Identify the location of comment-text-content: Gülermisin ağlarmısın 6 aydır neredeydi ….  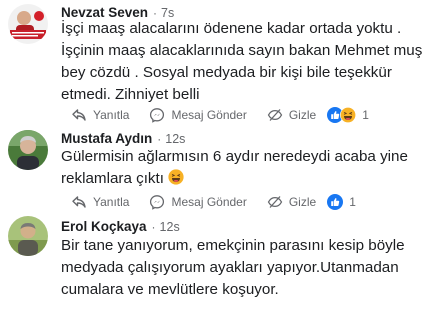
(234, 167).